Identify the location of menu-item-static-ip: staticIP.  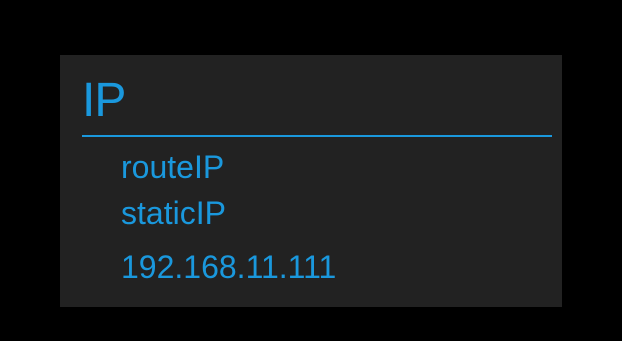
(173, 213).